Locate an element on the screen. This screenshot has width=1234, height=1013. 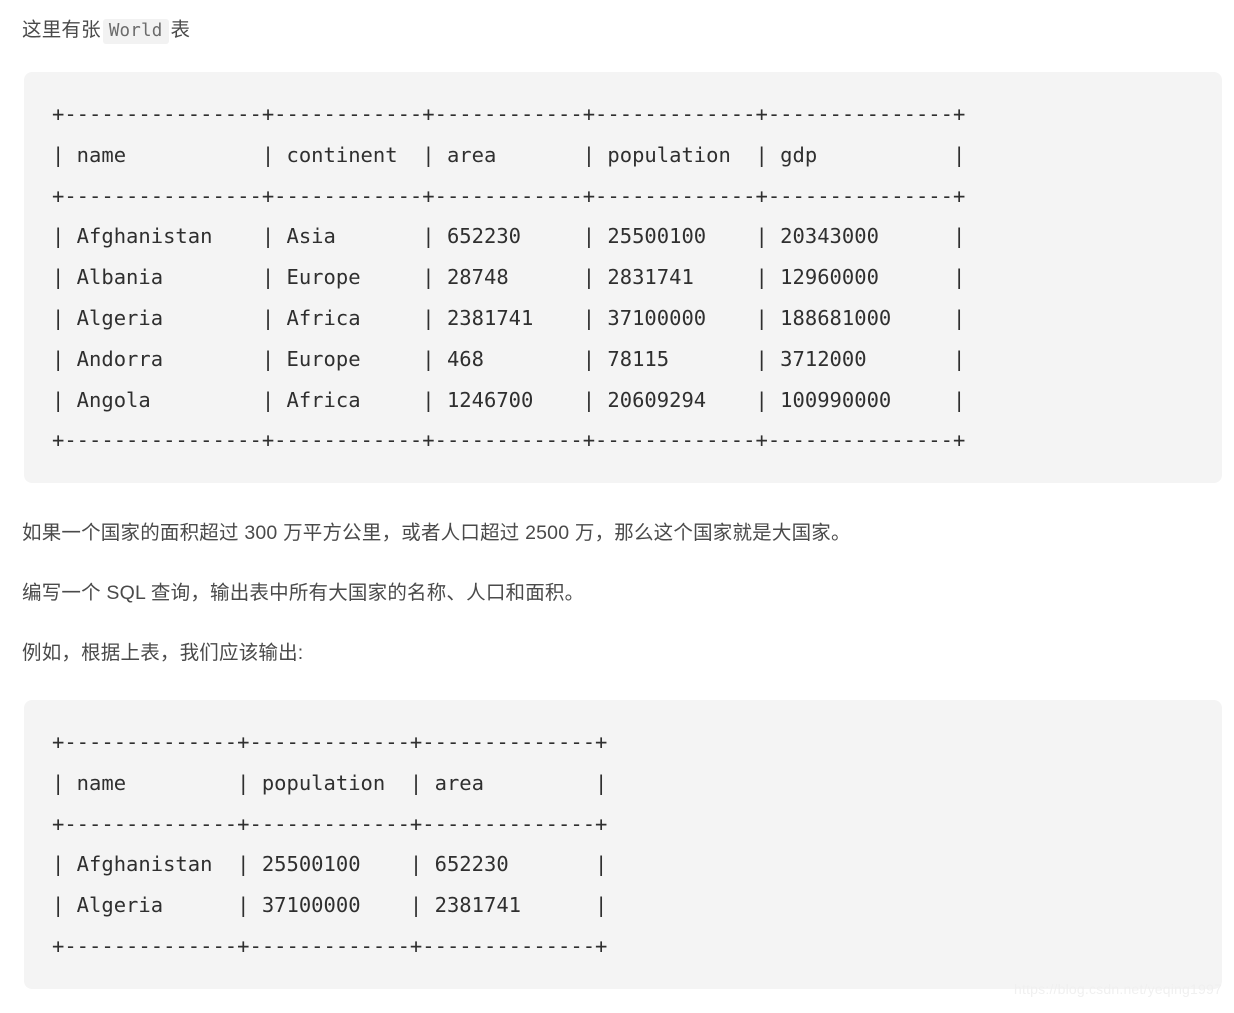
intro-text-after: 表 is located at coordinates (180, 30).